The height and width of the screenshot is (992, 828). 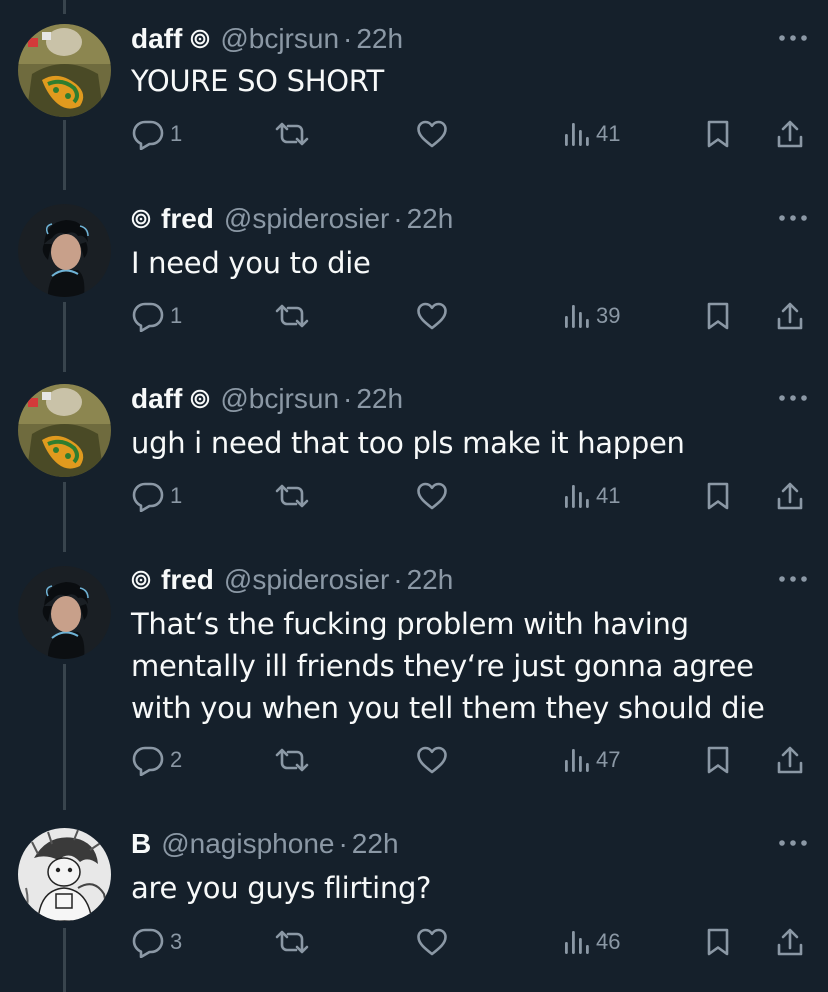 What do you see at coordinates (592, 316) in the screenshot?
I see `views-button: 39` at bounding box center [592, 316].